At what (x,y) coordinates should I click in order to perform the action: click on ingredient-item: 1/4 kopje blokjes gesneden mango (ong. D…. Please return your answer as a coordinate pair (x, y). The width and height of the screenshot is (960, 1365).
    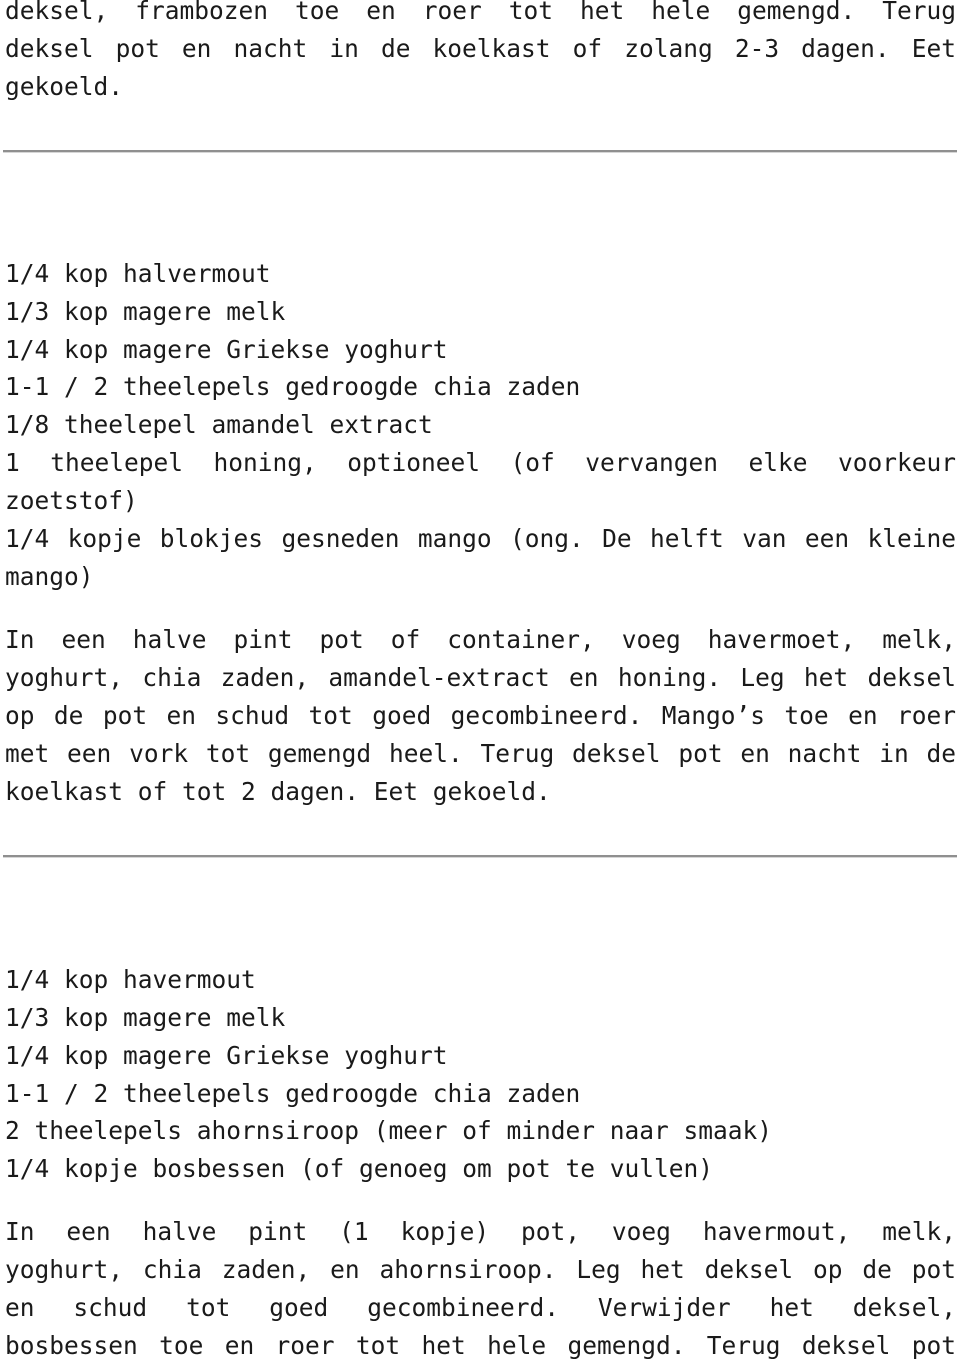
    Looking at the image, I should click on (480, 558).